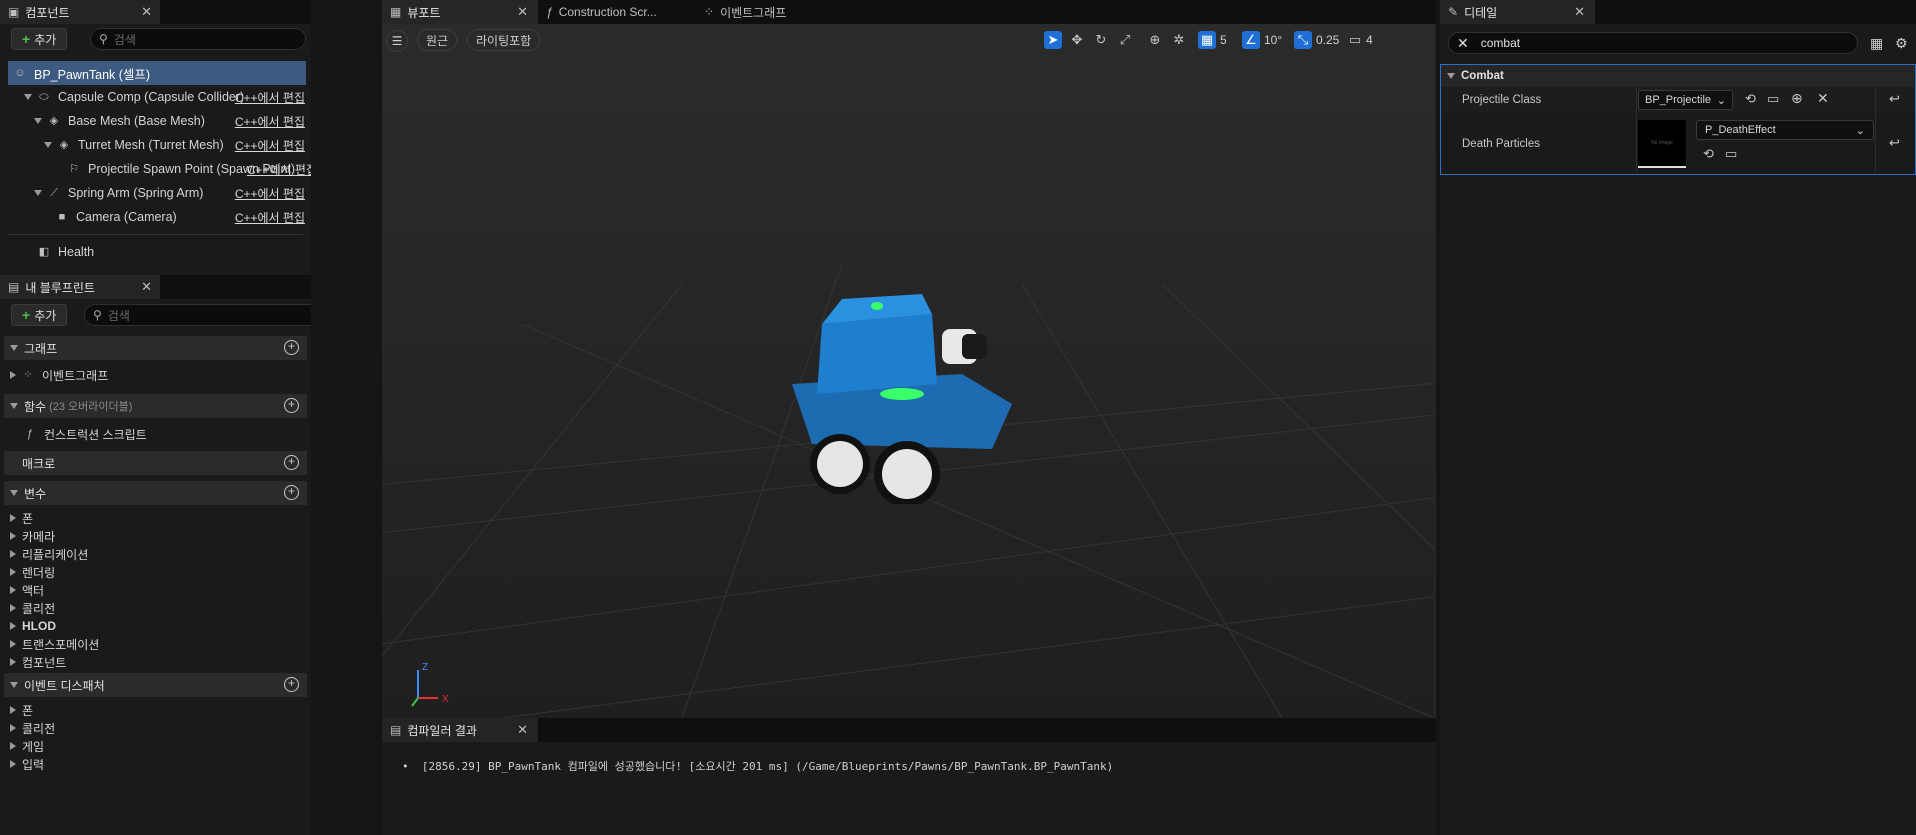 Image resolution: width=1916 pixels, height=835 pixels. Describe the element at coordinates (49, 608) in the screenshot. I see `variable-category: 콜리전` at that location.